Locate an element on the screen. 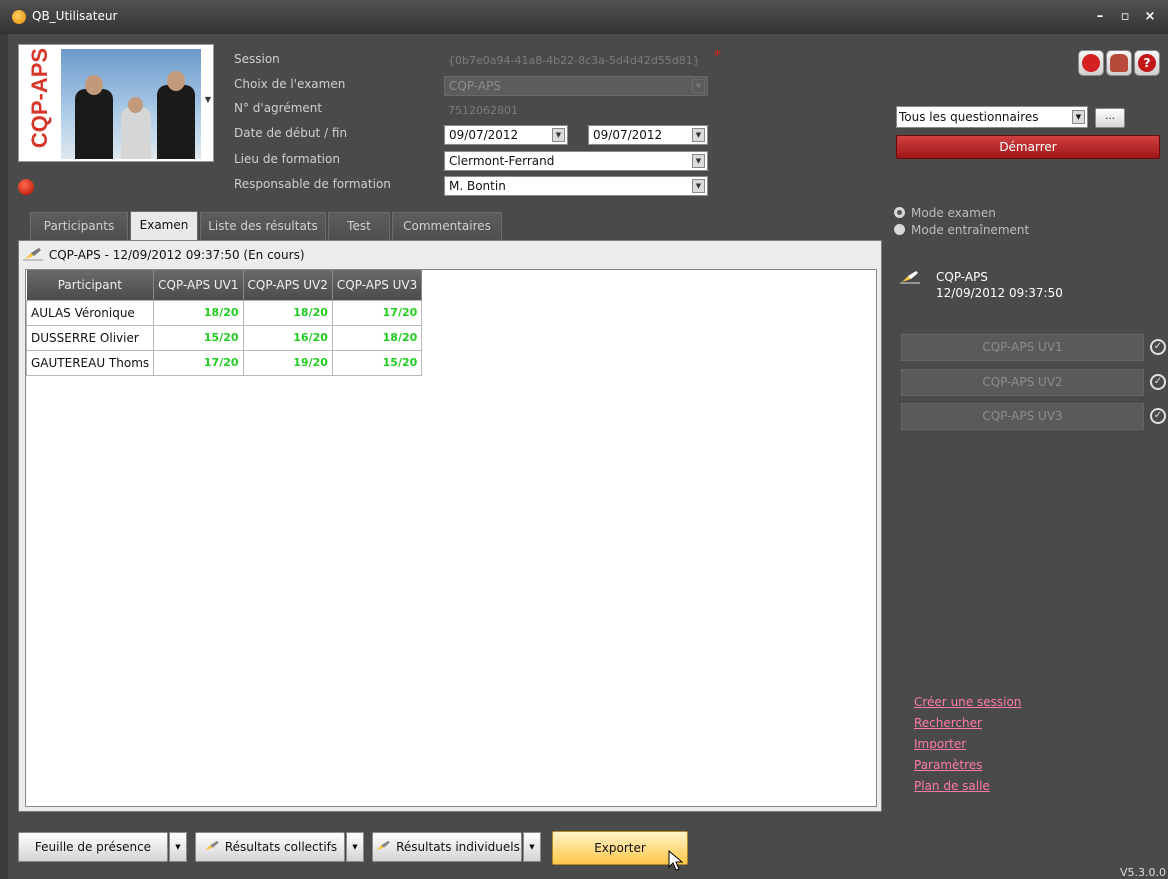 This screenshot has height=879, width=1168. col-uv2: CQP-APS UV2 is located at coordinates (288, 285).